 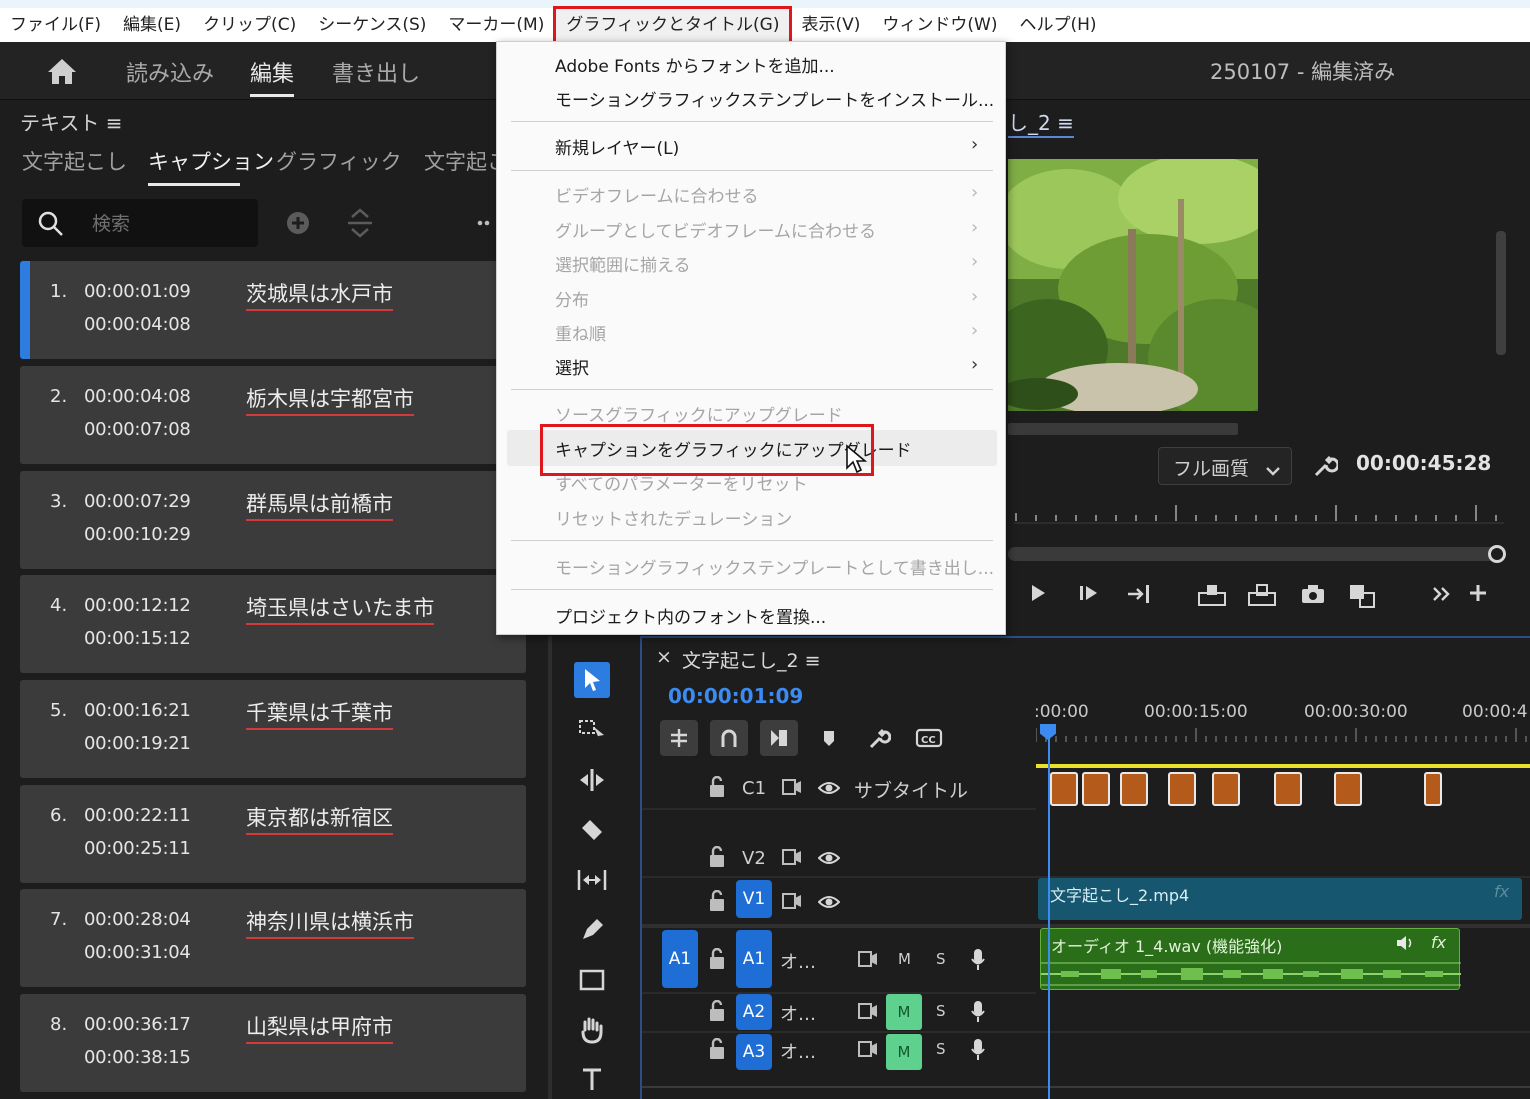 What do you see at coordinates (1041, 122) in the screenshot?
I see `monitor-title: し_2 ≡` at bounding box center [1041, 122].